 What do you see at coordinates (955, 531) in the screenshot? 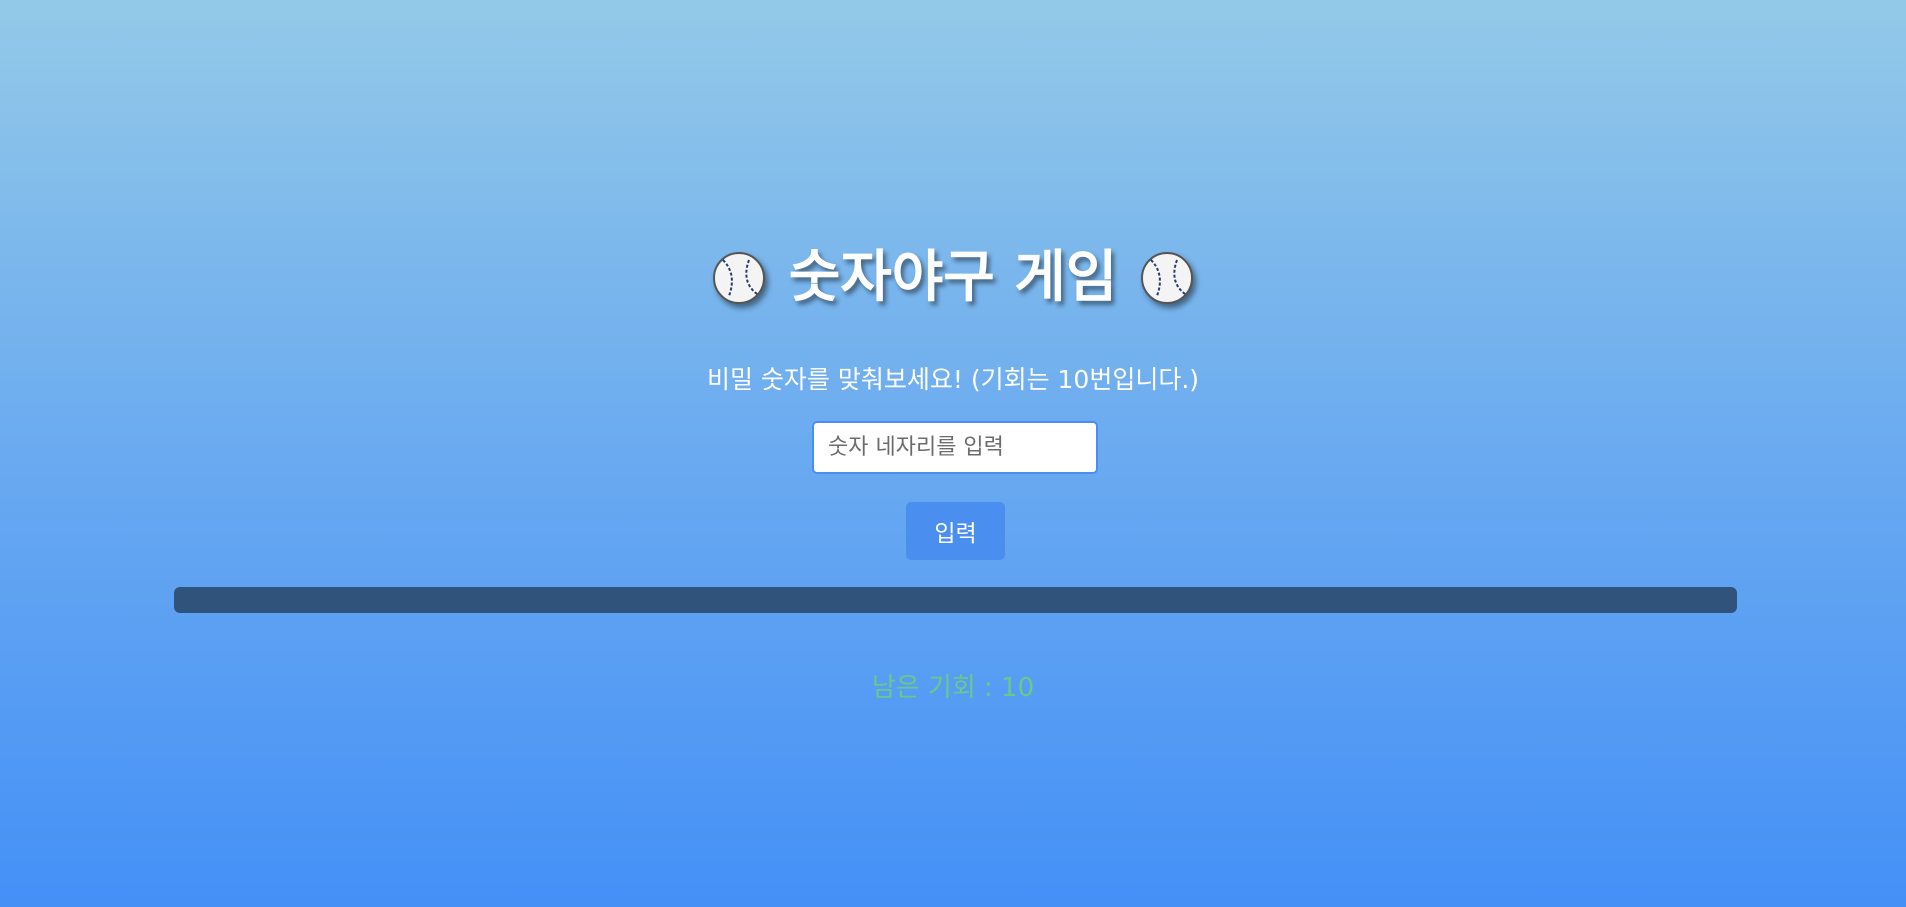
I see `submit-button: 입력` at bounding box center [955, 531].